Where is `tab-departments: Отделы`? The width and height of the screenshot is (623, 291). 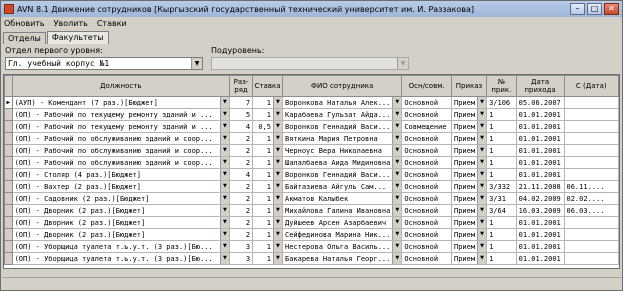 tab-departments: Отделы is located at coordinates (24, 38).